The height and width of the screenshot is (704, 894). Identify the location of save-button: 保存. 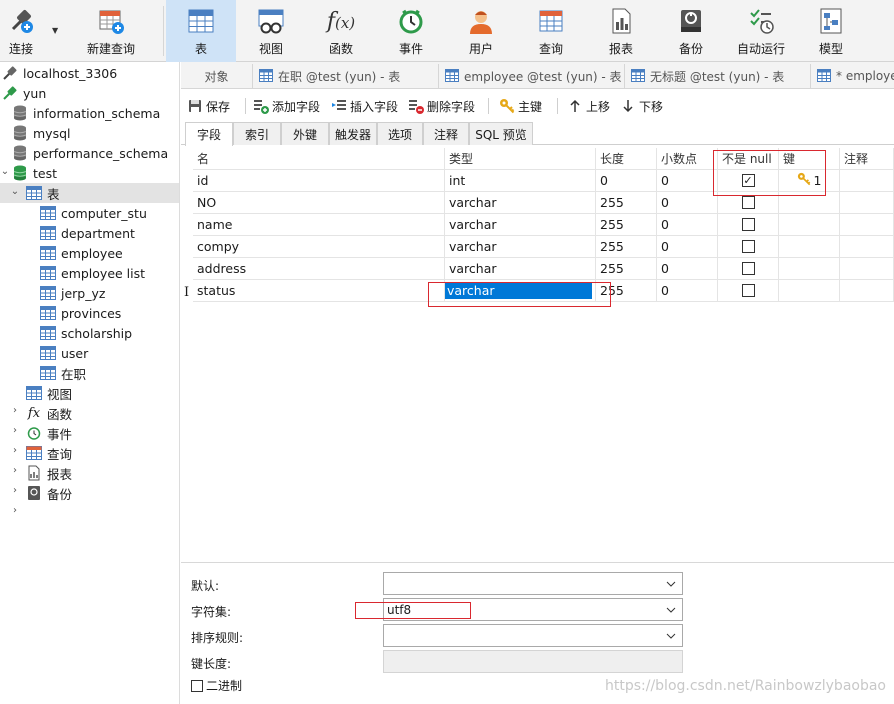
(208, 106).